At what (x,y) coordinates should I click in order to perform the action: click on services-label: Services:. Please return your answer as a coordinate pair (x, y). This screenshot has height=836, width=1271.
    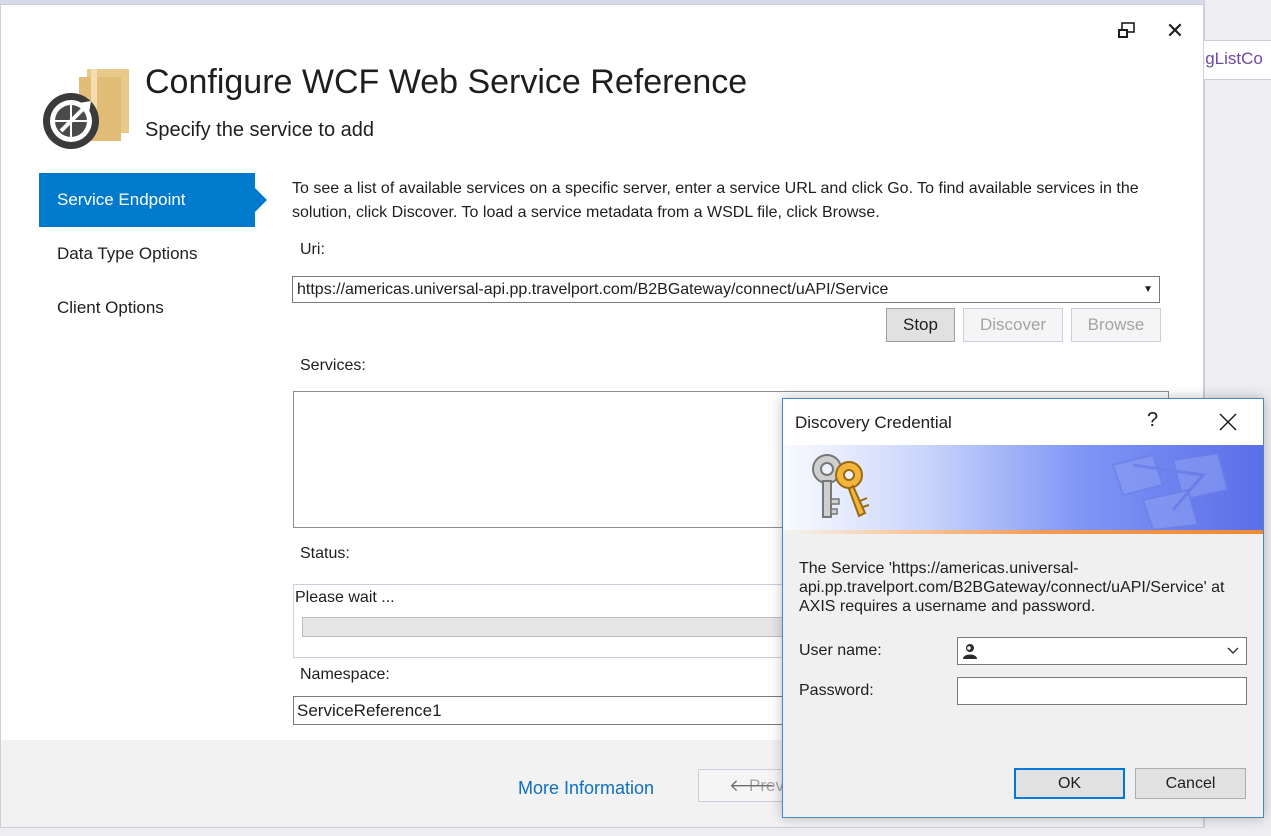
    Looking at the image, I should click on (333, 365).